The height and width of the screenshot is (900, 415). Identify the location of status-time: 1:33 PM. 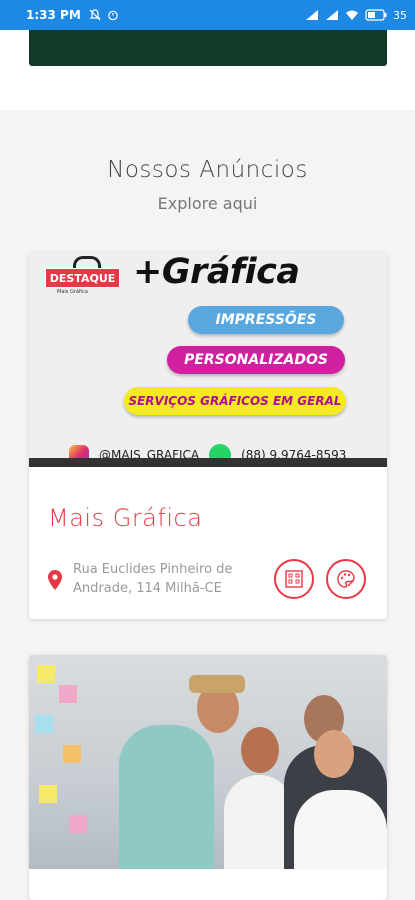
(53, 15).